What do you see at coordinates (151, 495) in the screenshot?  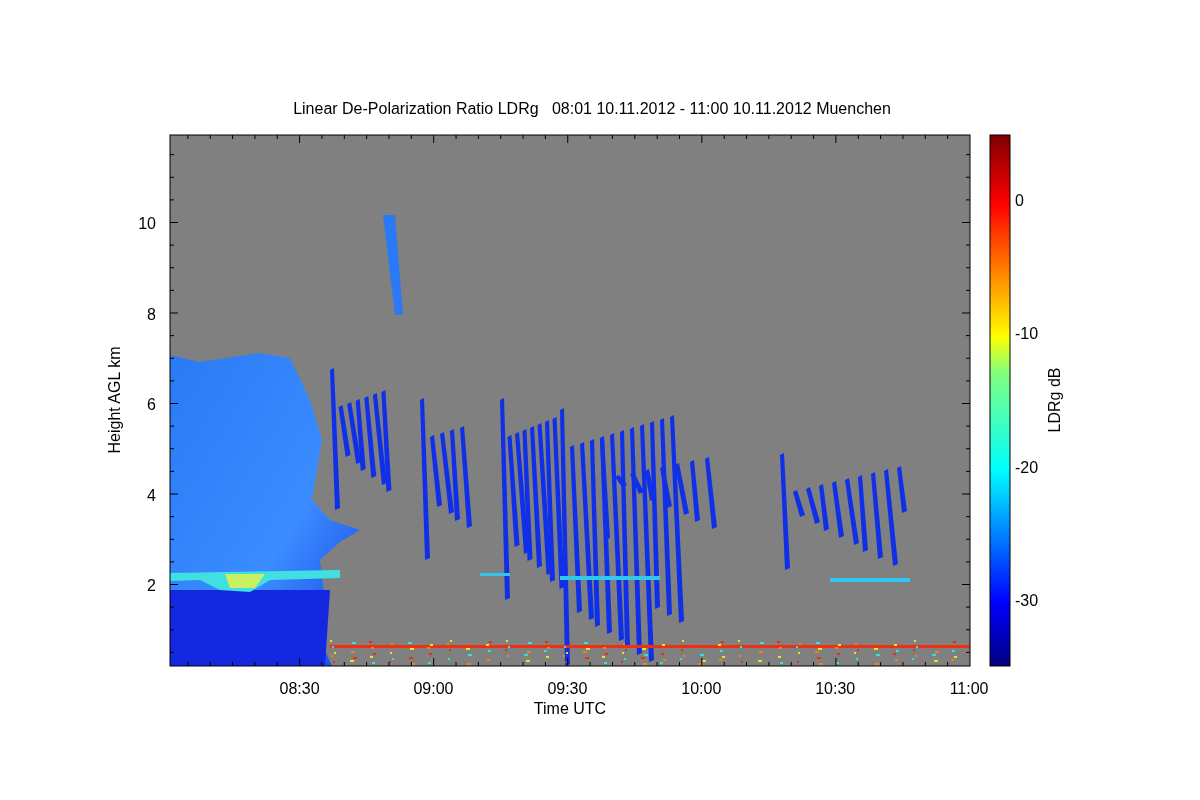 I see `y-tick-label: 4` at bounding box center [151, 495].